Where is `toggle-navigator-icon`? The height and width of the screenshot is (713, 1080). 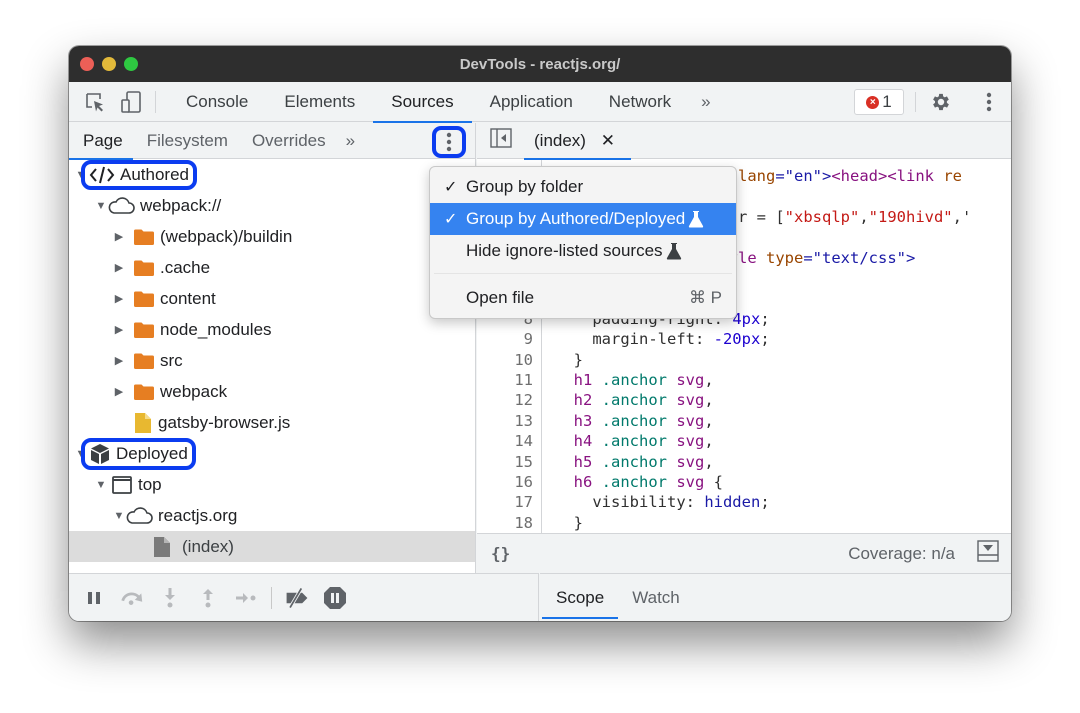
toggle-navigator-icon is located at coordinates (501, 140).